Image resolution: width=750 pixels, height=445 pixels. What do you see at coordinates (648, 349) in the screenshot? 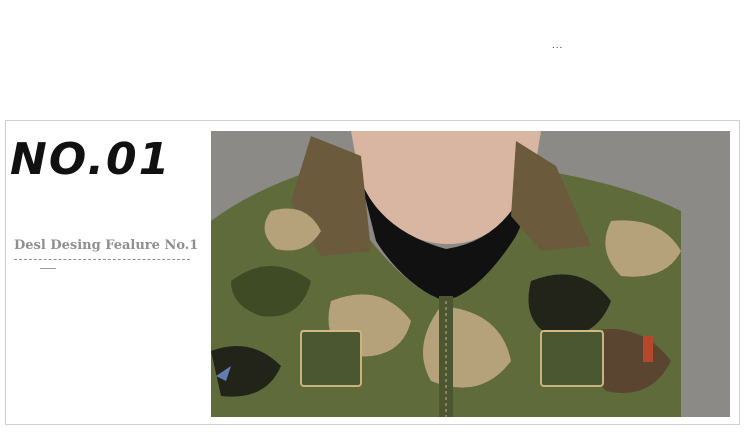
I see `sleeve-patch` at bounding box center [648, 349].